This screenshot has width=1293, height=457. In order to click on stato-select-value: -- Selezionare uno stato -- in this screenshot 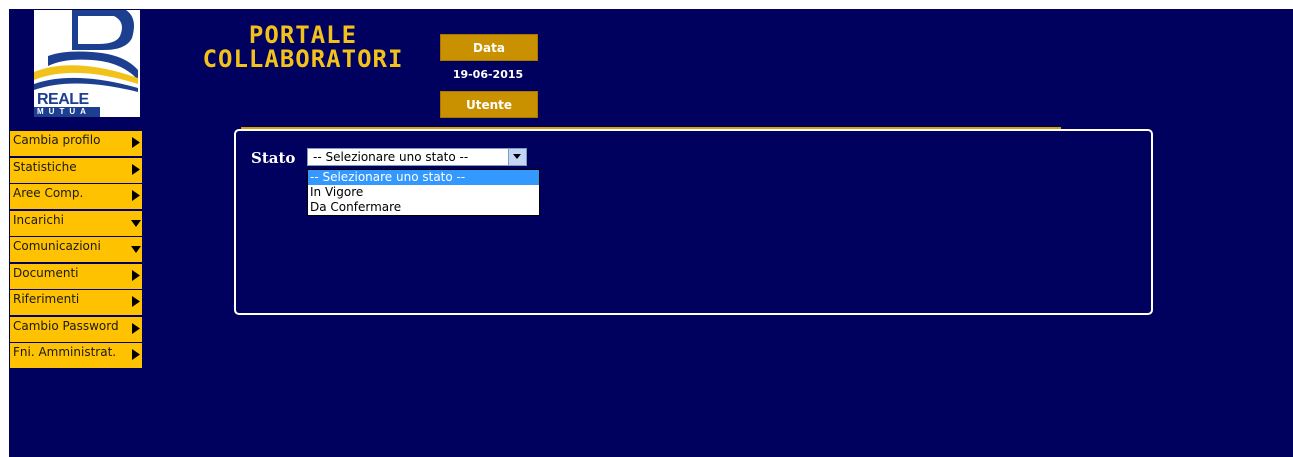, I will do `click(391, 157)`.